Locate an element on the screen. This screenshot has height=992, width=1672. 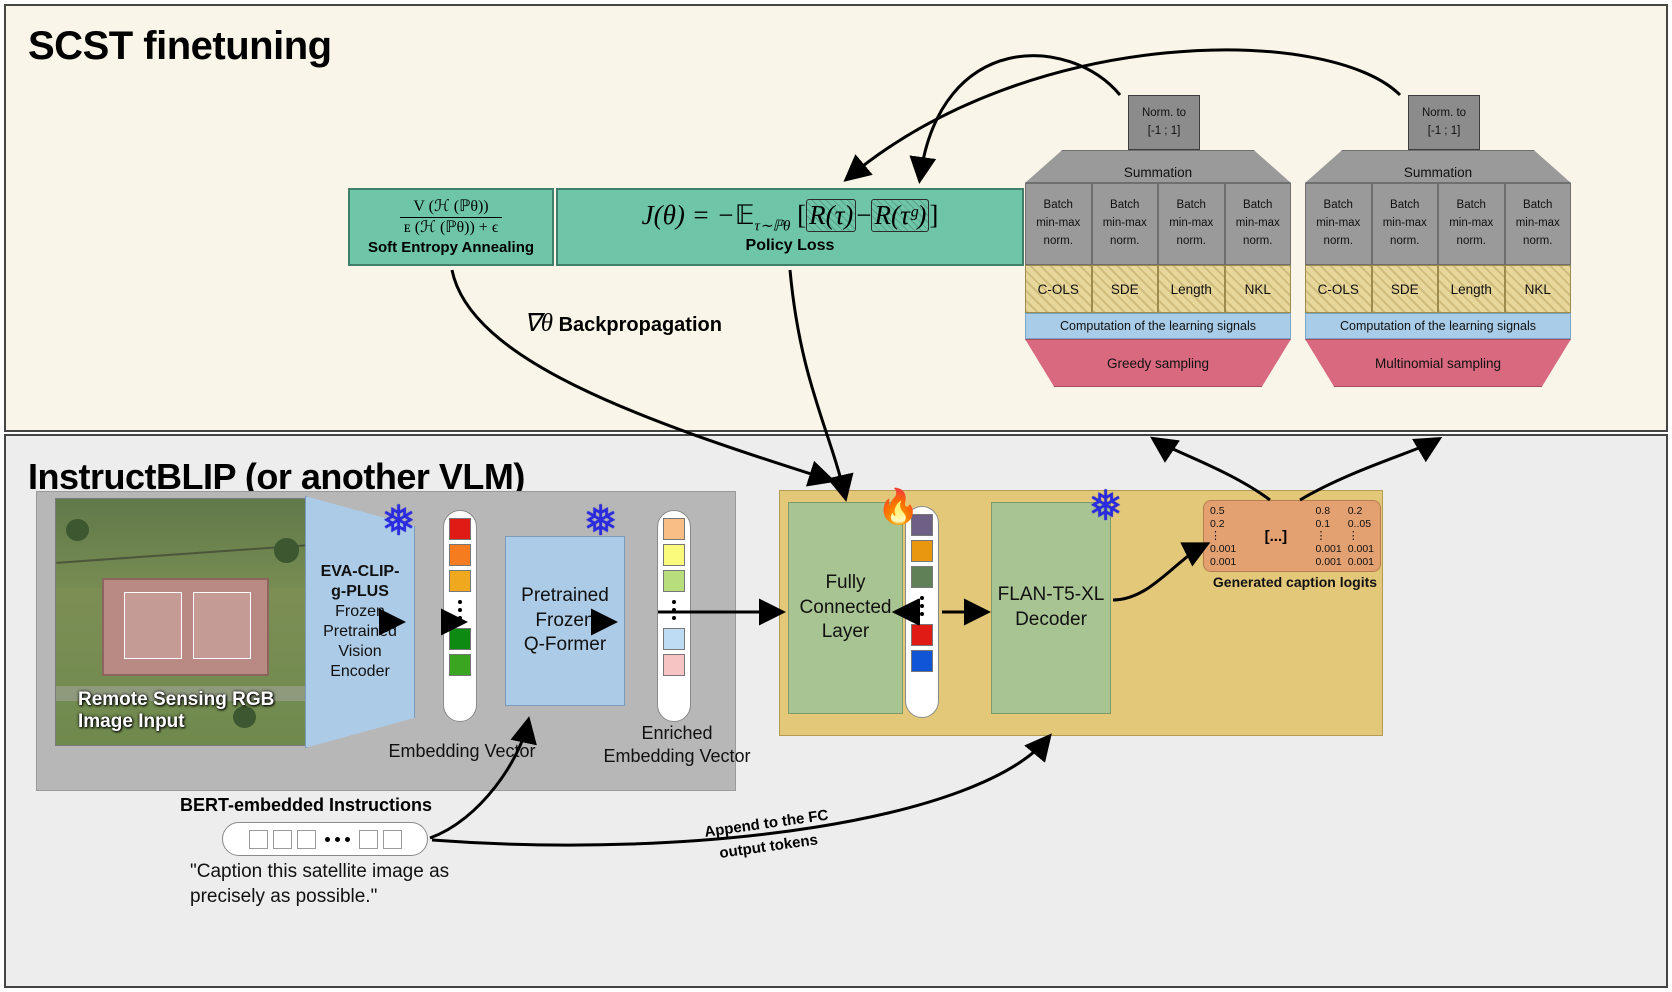
logit-value: 0.8 is located at coordinates (1323, 511).